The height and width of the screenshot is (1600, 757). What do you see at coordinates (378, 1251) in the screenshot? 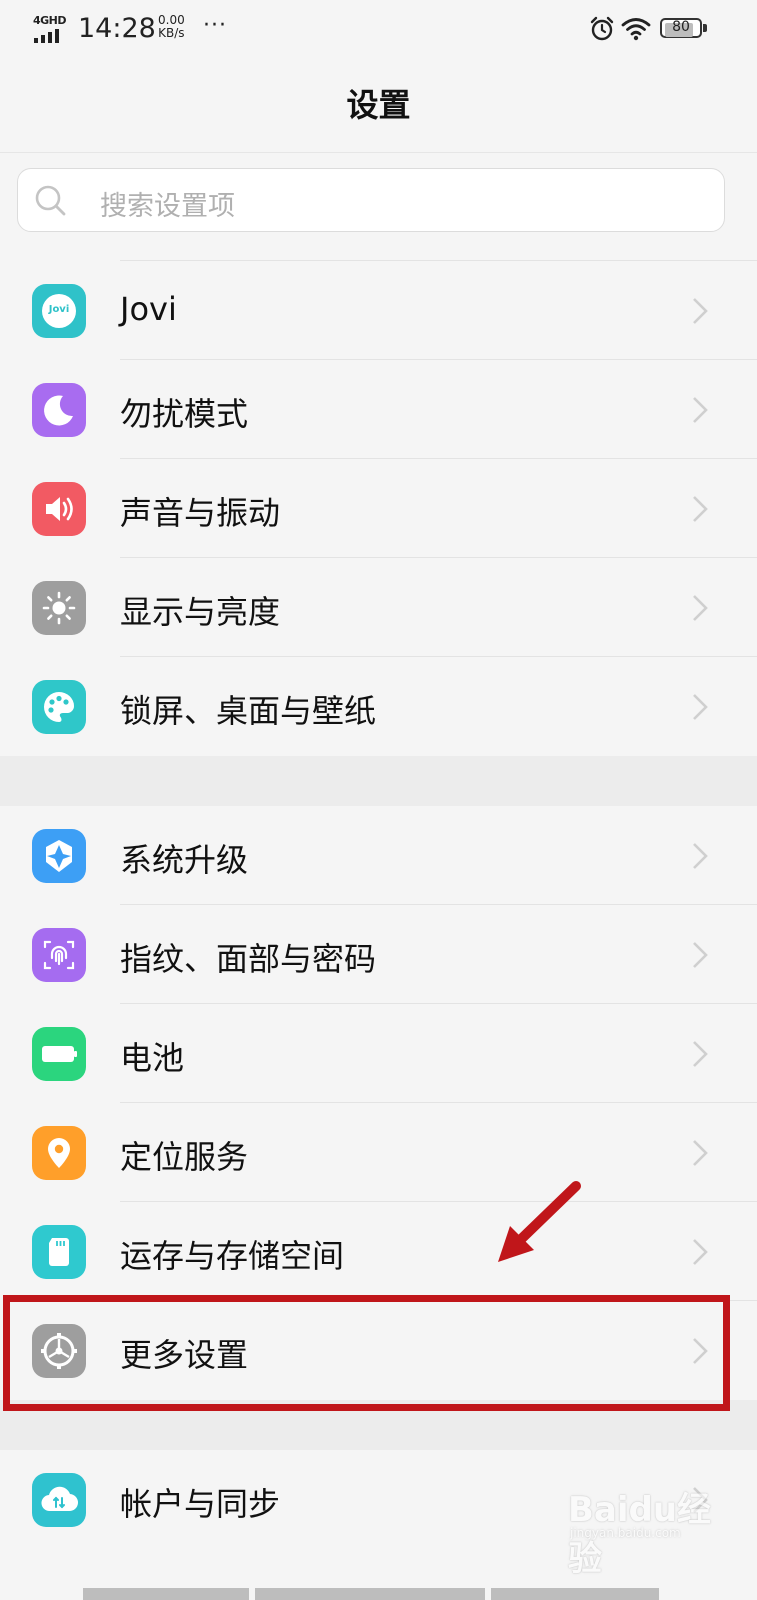
I see `settings-item-memory-storage: 运存与存储空间` at bounding box center [378, 1251].